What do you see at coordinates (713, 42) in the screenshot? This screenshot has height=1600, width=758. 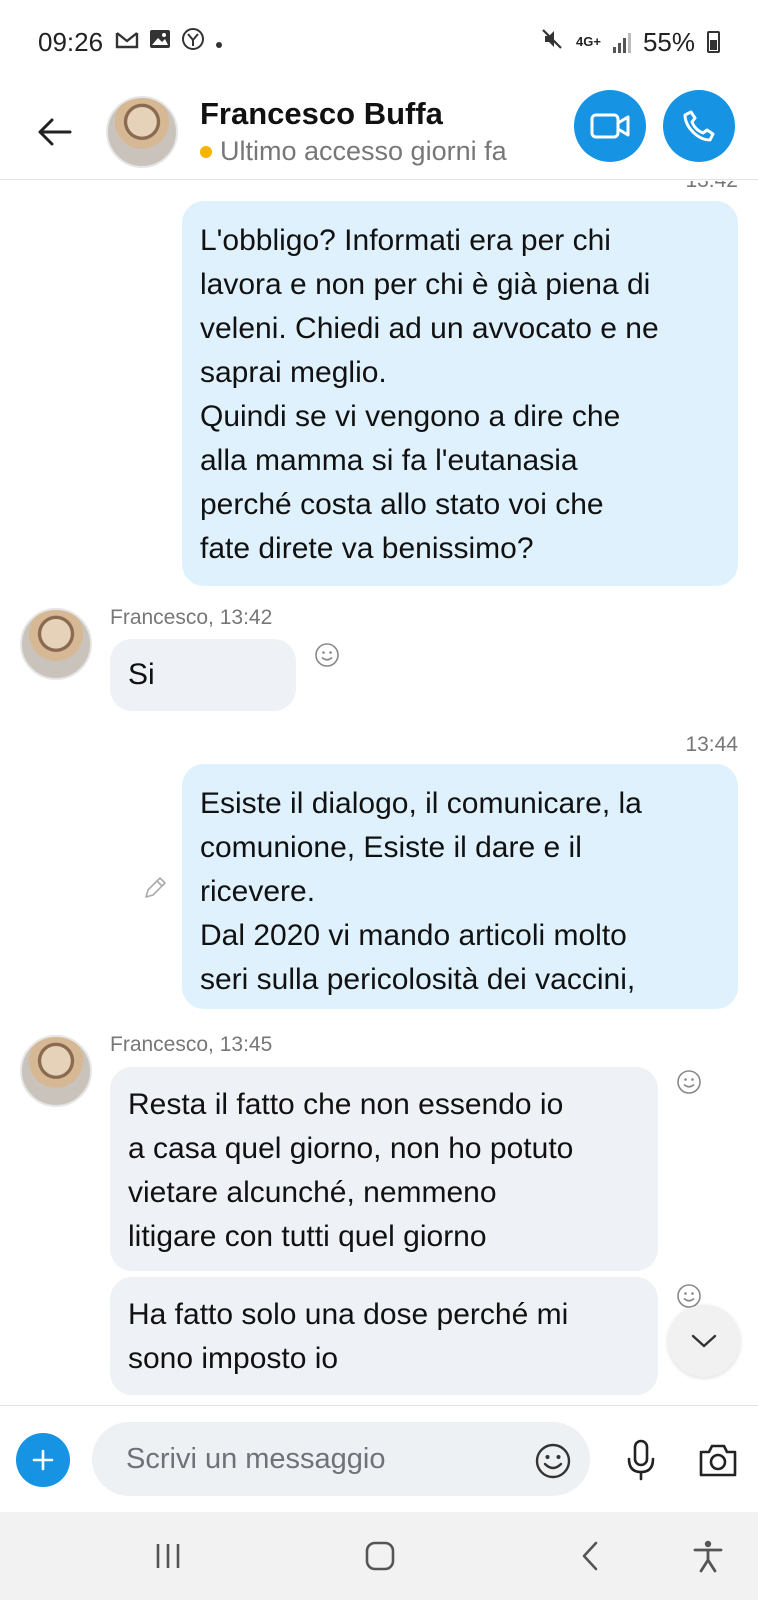 I see `battery-icon` at bounding box center [713, 42].